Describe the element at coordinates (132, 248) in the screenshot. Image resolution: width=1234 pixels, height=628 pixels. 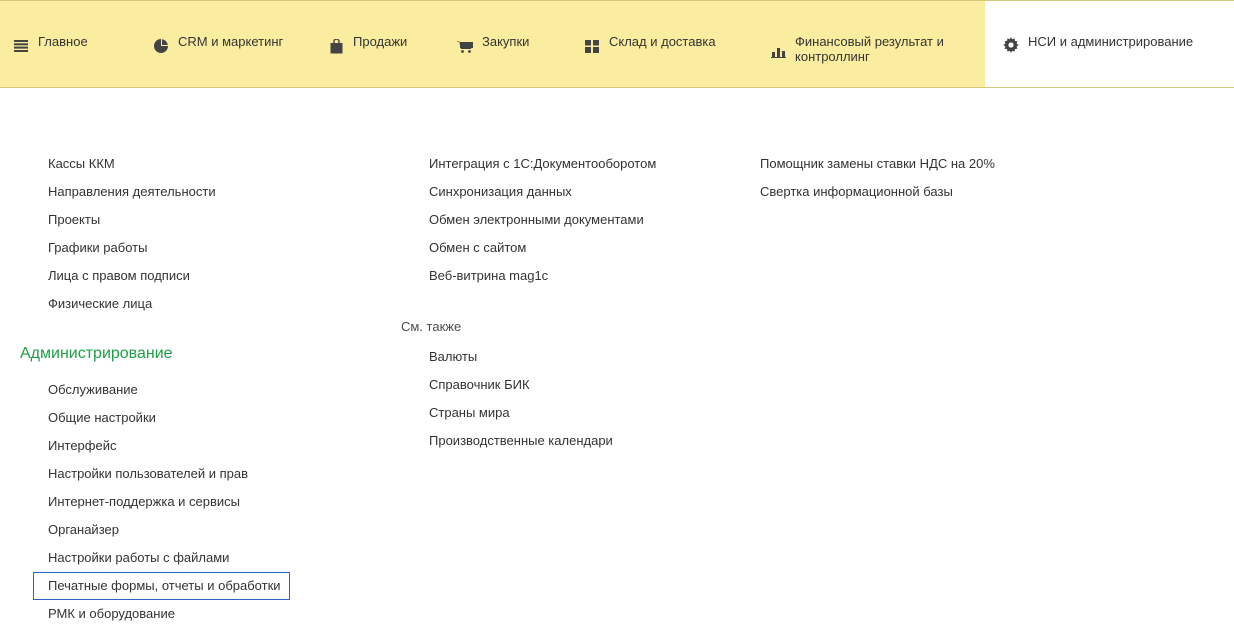
I see `link-work-schedules: Графики работы` at that location.